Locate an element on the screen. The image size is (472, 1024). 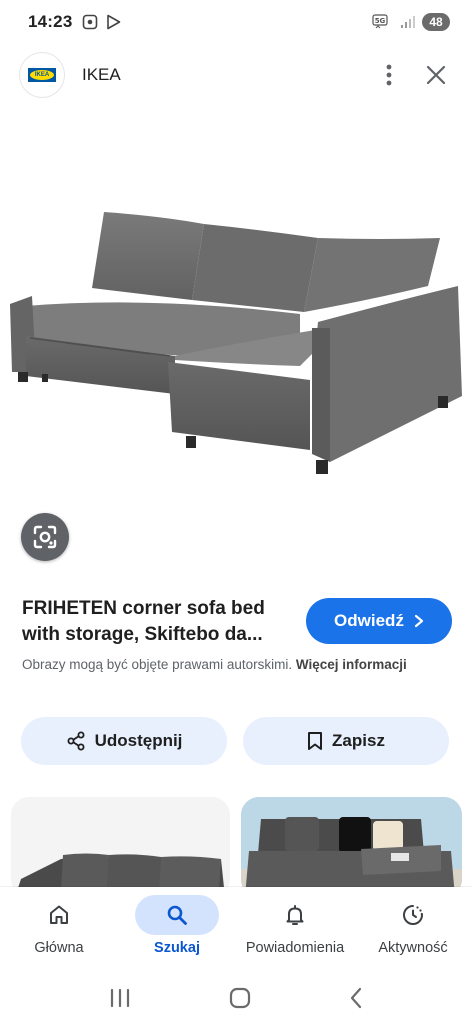
nav-label-activity: Aktywność is located at coordinates (413, 948).